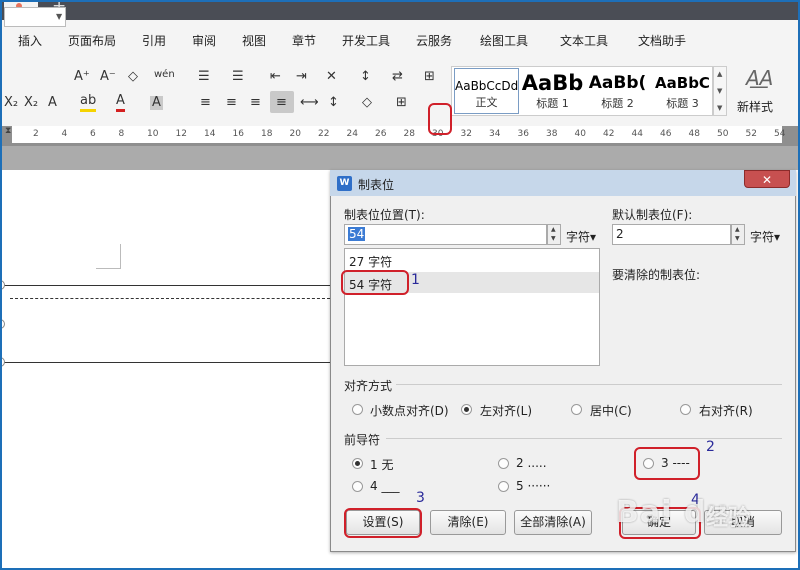 The height and width of the screenshot is (570, 800). Describe the element at coordinates (108, 77) in the screenshot. I see `shrink-font-icon: A⁻` at that location.